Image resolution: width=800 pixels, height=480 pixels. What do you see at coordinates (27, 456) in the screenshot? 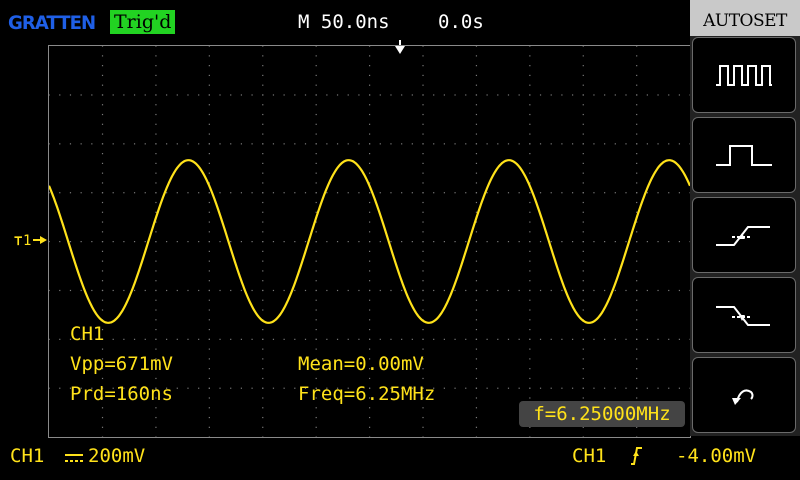
I see `bottom-channel-label: CH1` at bounding box center [27, 456].